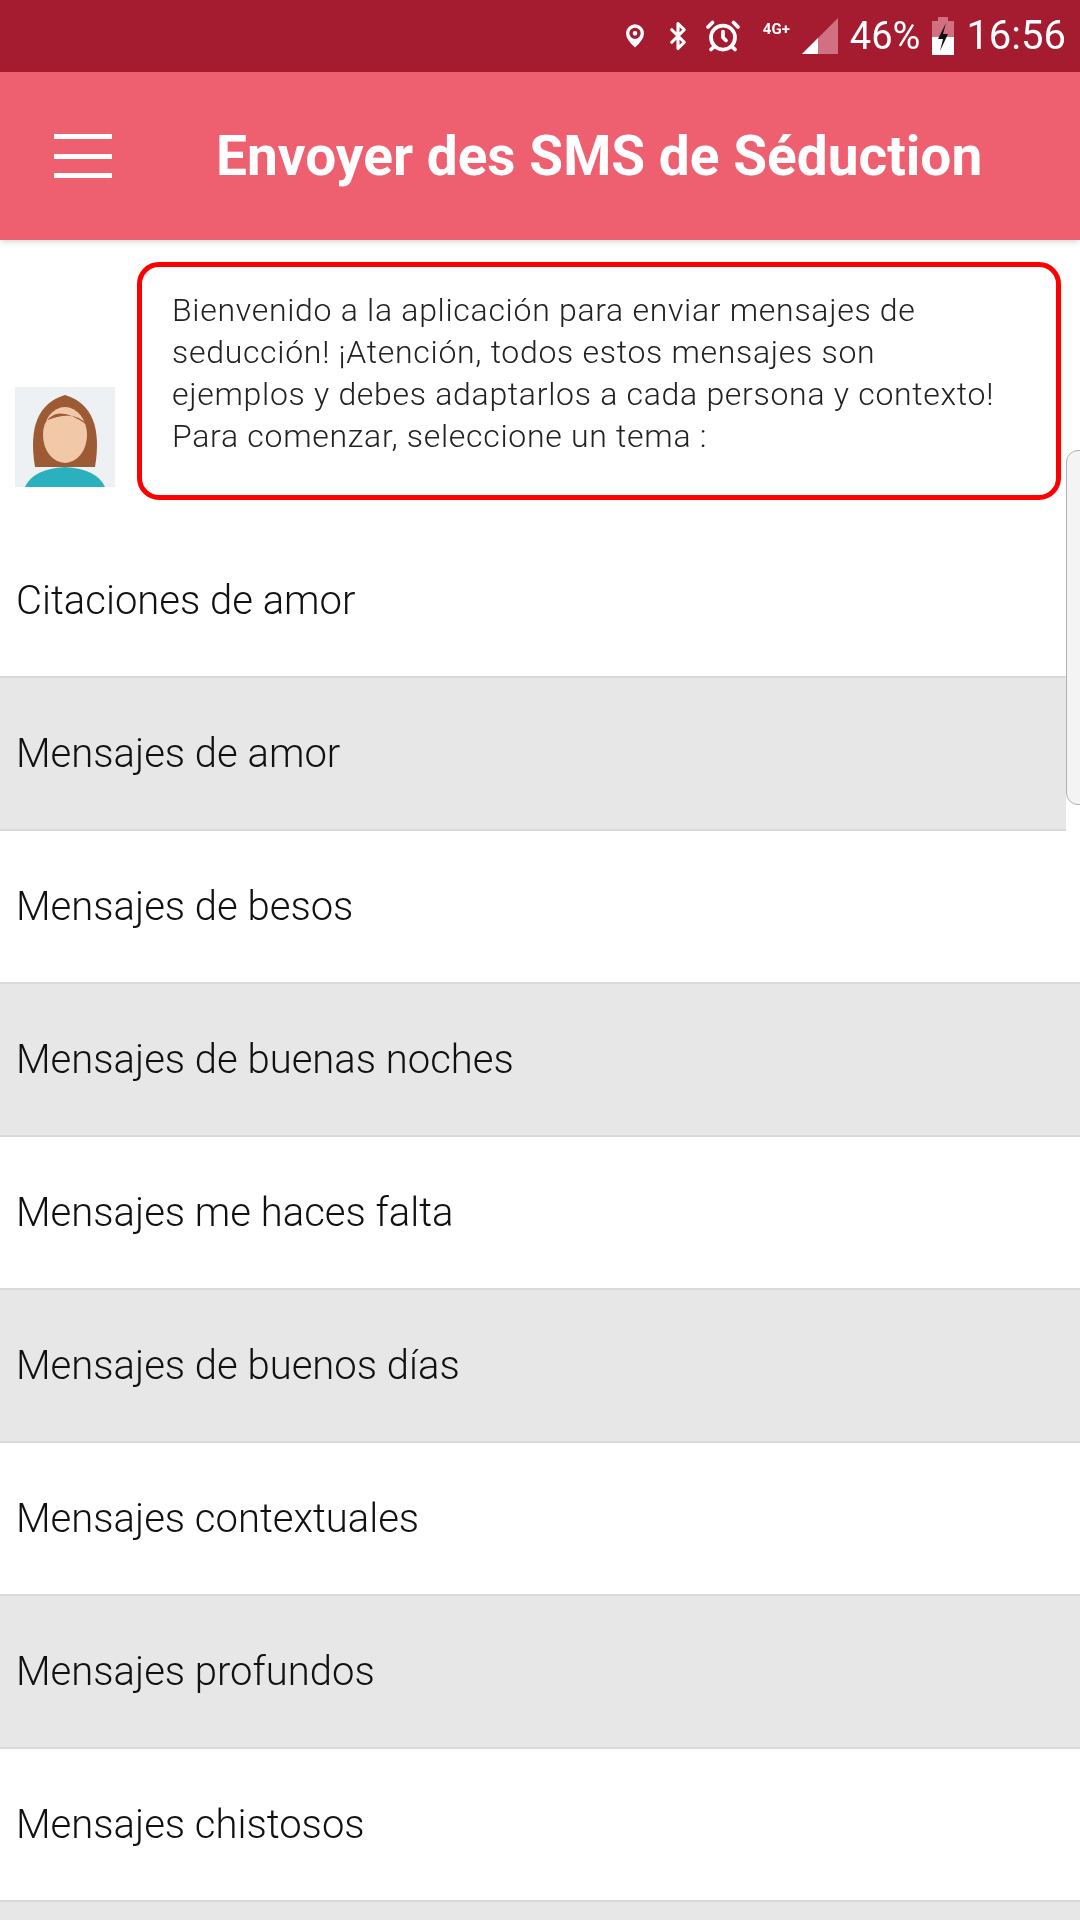 This screenshot has width=1080, height=1920. What do you see at coordinates (943, 36) in the screenshot?
I see `battery-icon` at bounding box center [943, 36].